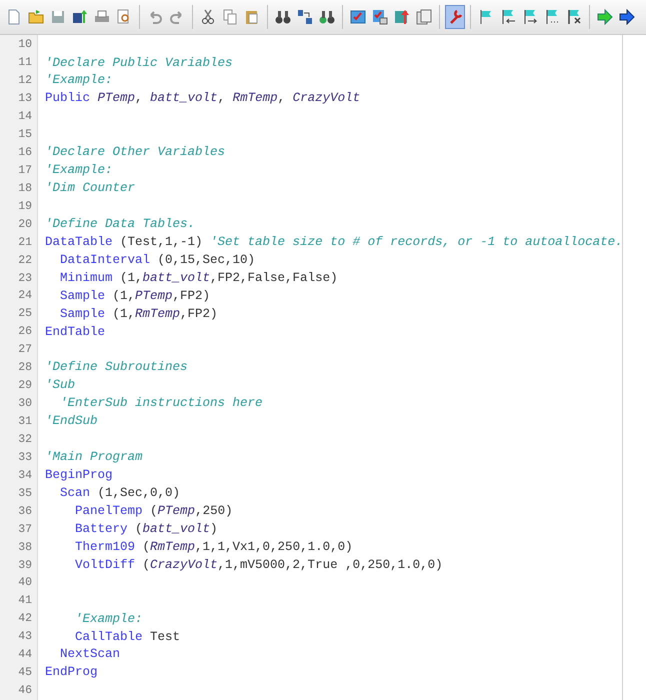  I want to click on flag-icon, so click(486, 17).